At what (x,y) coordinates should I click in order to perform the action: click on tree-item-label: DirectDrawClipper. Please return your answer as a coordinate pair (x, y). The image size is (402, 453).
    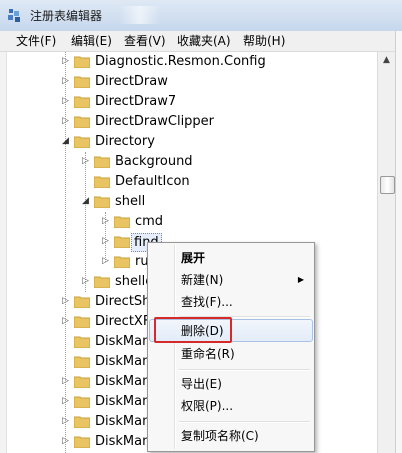
    Looking at the image, I should click on (154, 121).